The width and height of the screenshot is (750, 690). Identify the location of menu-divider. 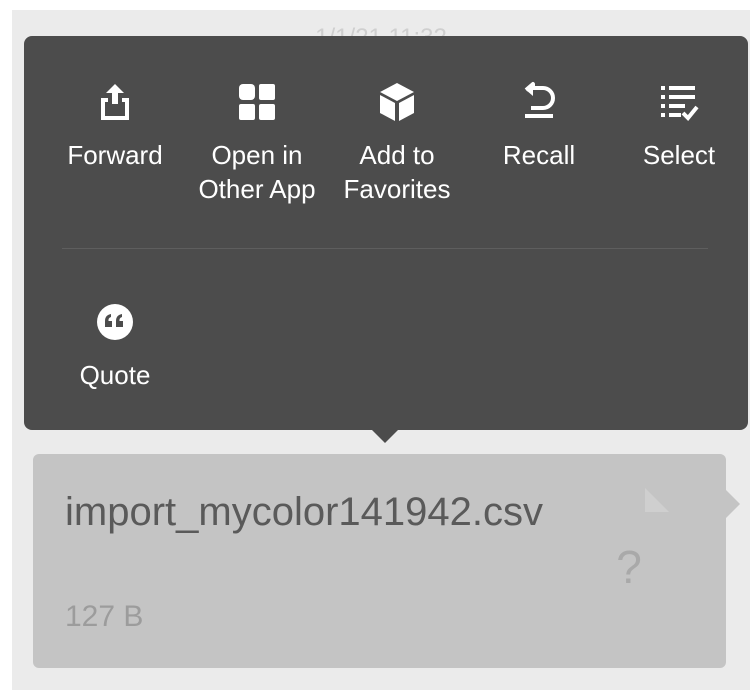
(385, 248).